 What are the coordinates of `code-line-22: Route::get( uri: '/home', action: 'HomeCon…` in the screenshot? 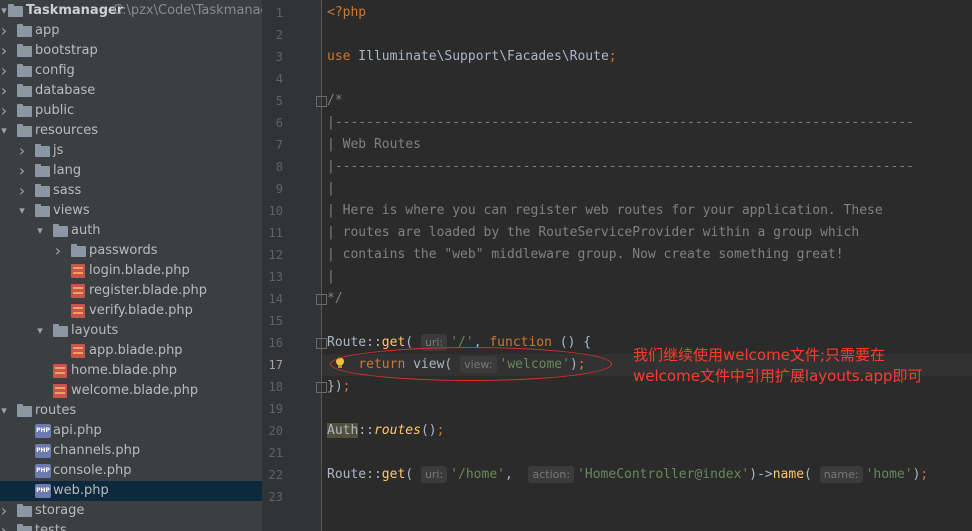 It's located at (627, 475).